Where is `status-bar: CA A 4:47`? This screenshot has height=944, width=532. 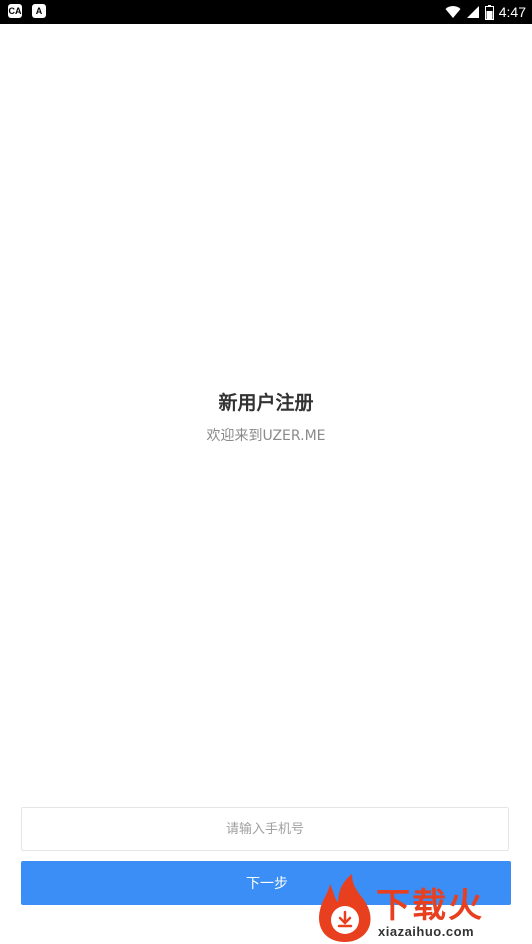 status-bar: CA A 4:47 is located at coordinates (266, 12).